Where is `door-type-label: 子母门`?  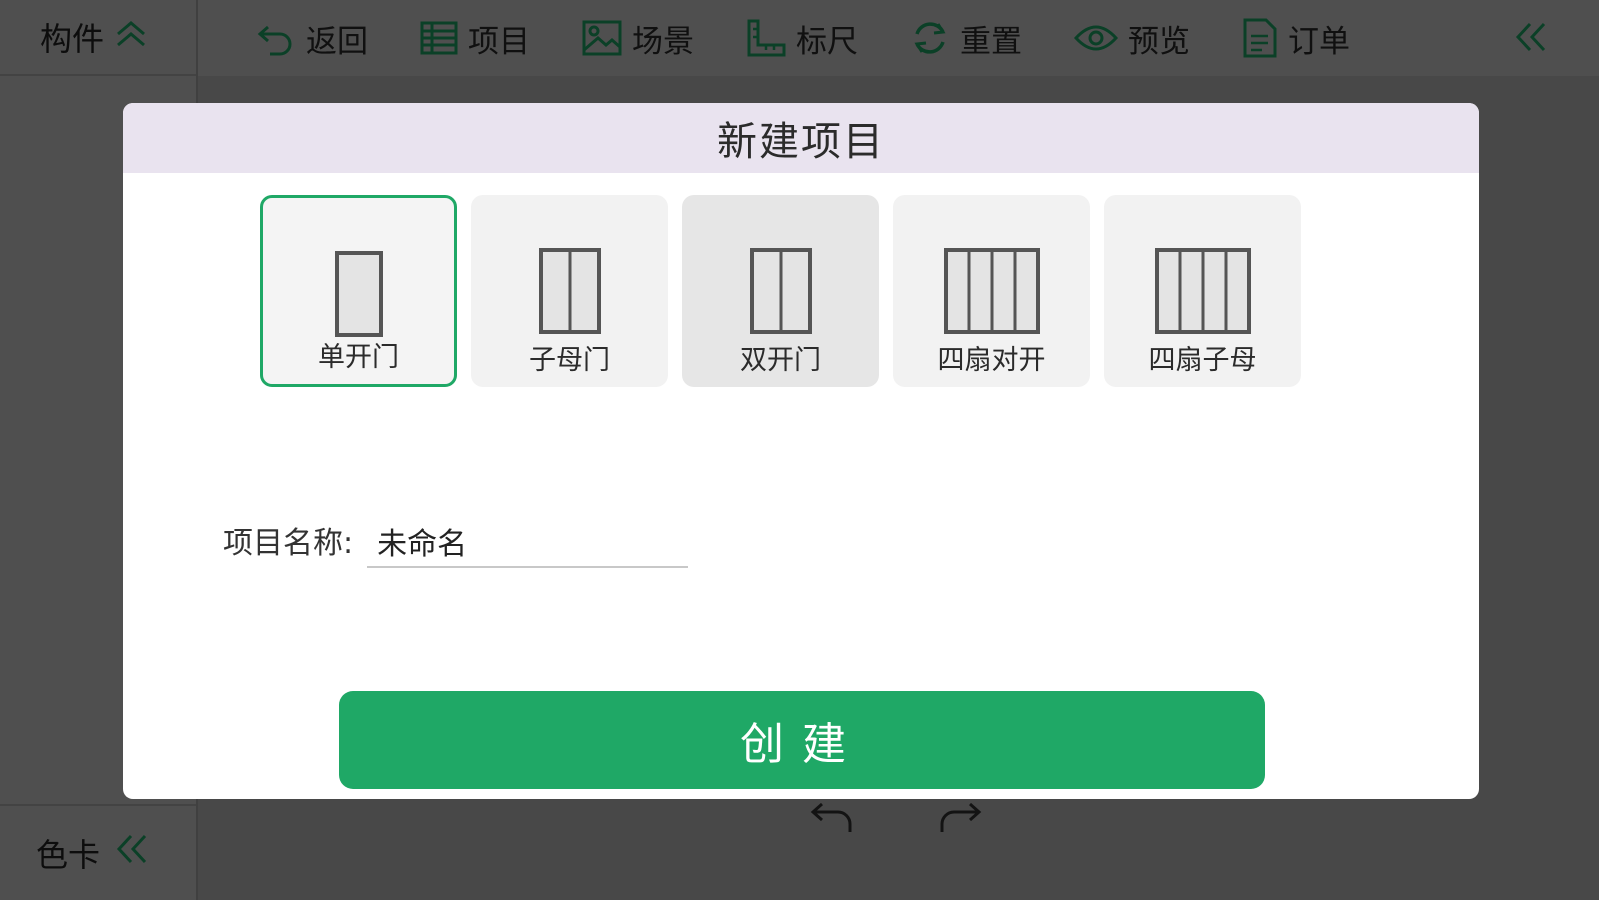 door-type-label: 子母门 is located at coordinates (569, 360).